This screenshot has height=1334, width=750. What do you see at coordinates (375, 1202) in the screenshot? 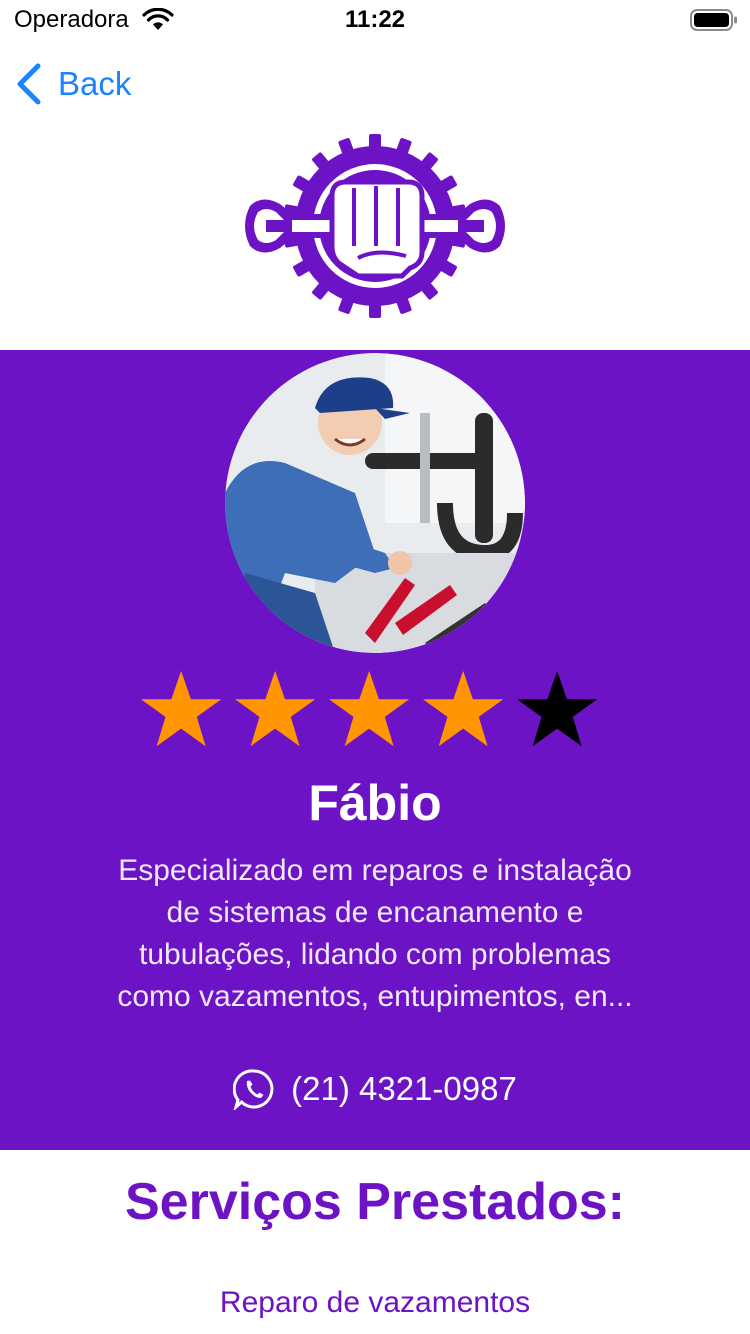
I see `services-title: Serviços Prestados:` at bounding box center [375, 1202].